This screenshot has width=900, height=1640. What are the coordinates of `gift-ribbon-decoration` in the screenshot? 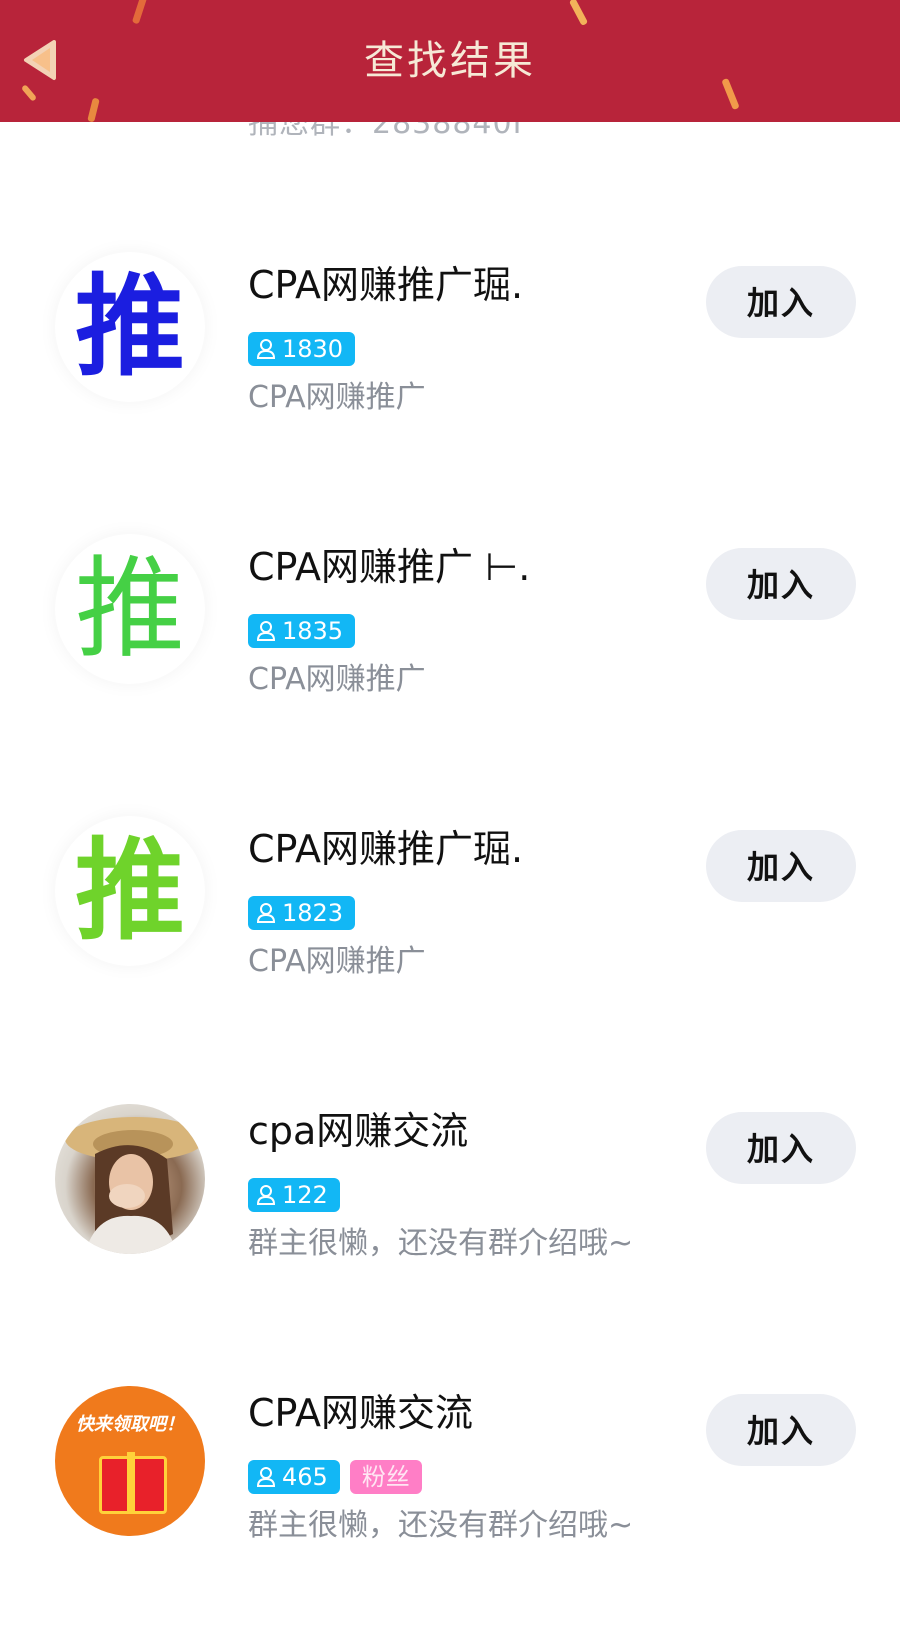 It's located at (131, 1482).